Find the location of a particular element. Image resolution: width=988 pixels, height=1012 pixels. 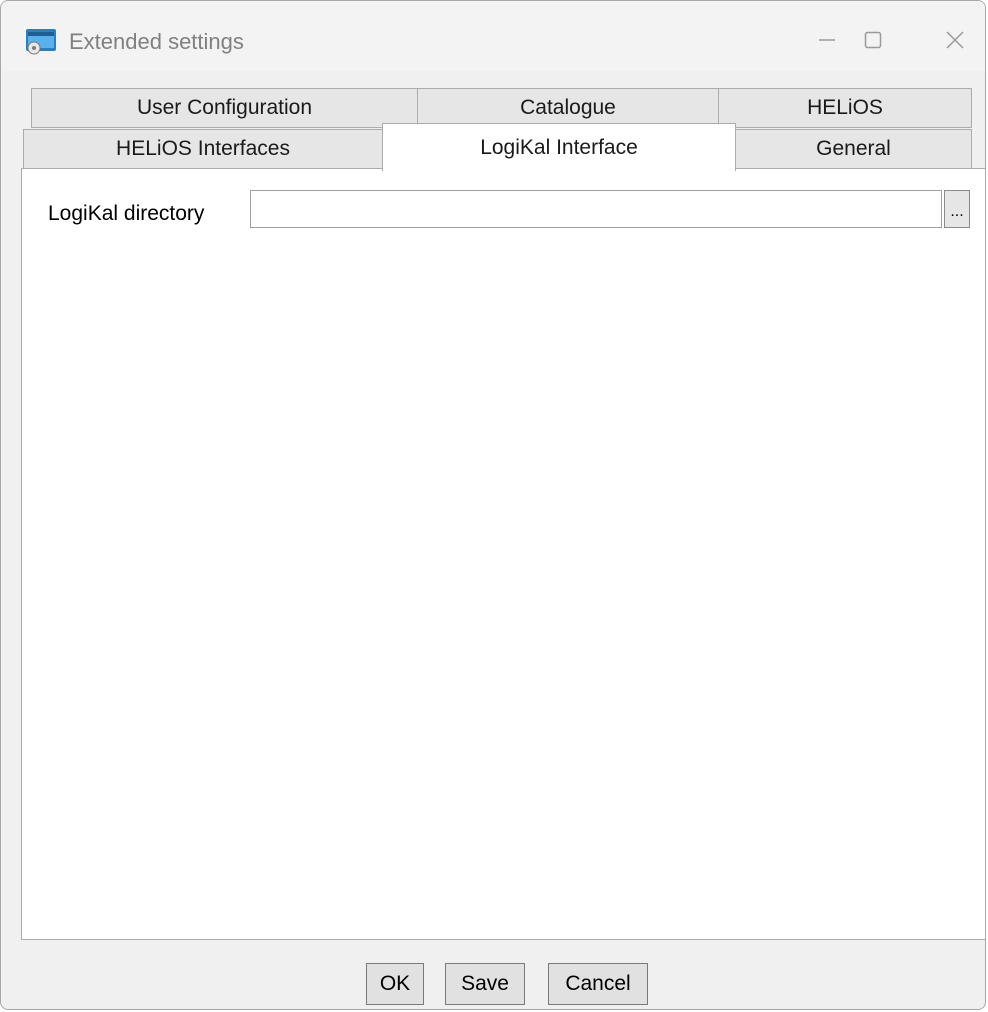

tab-helios: HELiOS is located at coordinates (845, 108).